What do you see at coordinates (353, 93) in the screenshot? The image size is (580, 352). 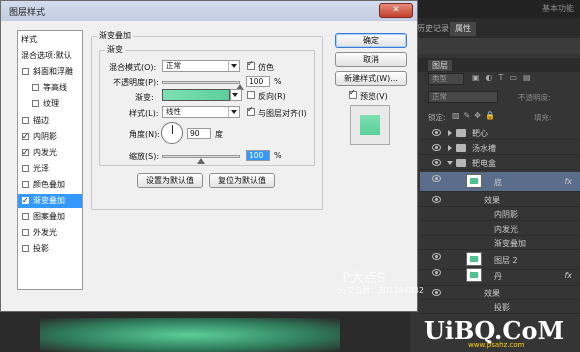 I see `preview-checkbox` at bounding box center [353, 93].